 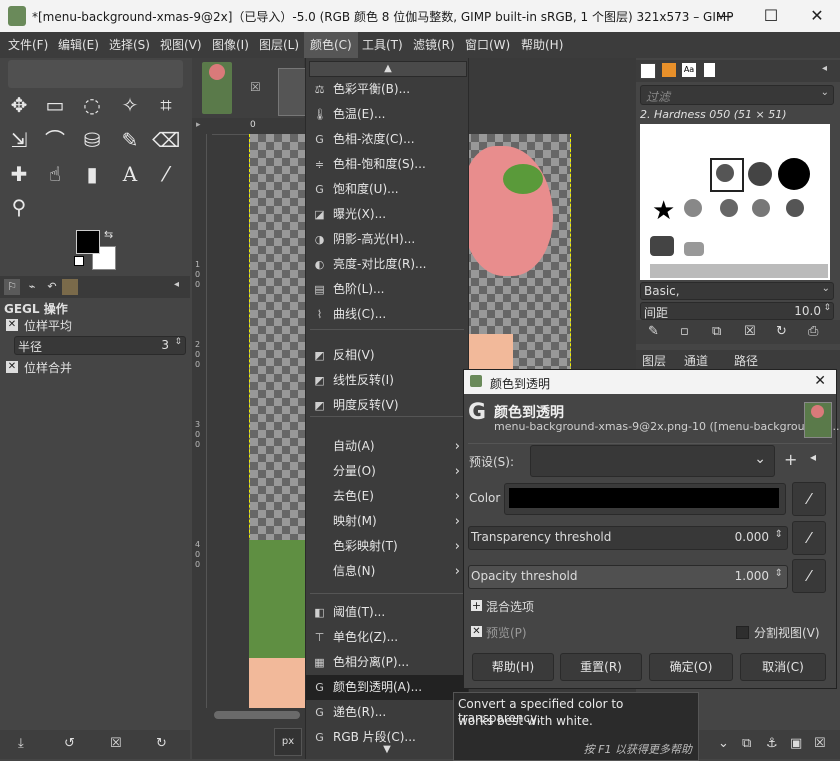 I want to click on menu-item: 映射(M) ›, so click(x=387, y=521).